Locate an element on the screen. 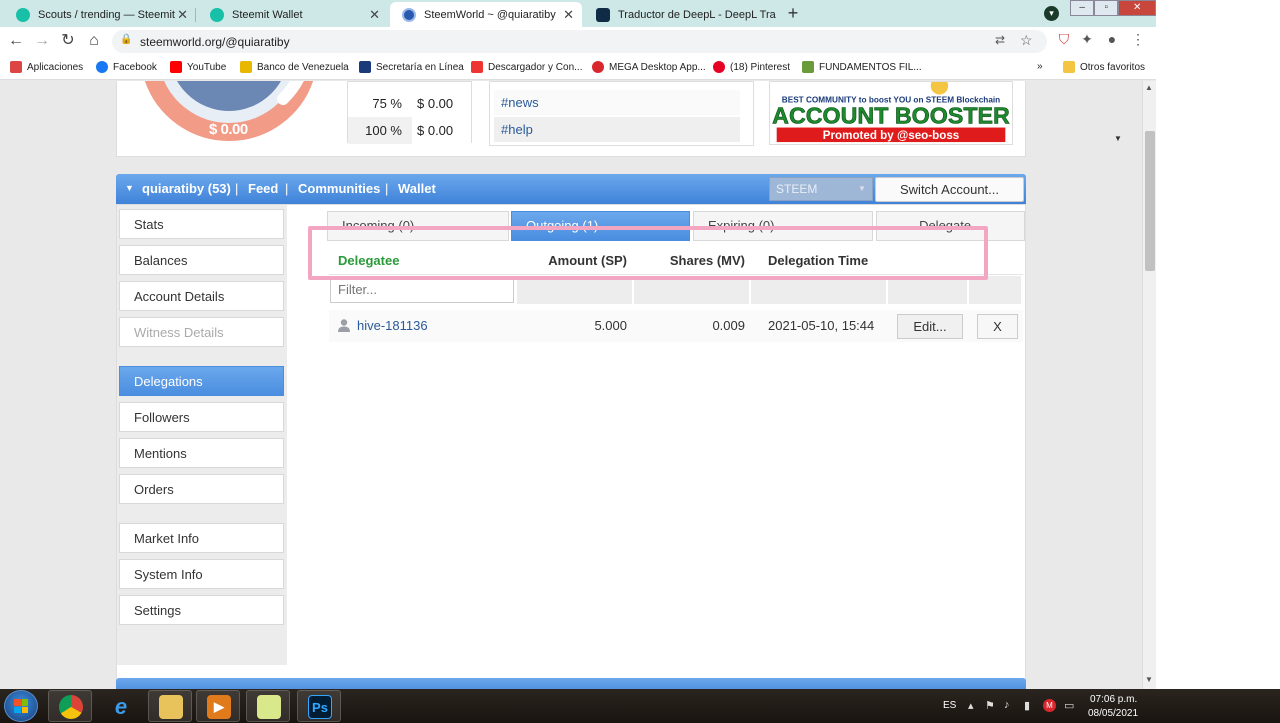 This screenshot has width=1280, height=723. coin-select: STEEM ▼ is located at coordinates (821, 189).